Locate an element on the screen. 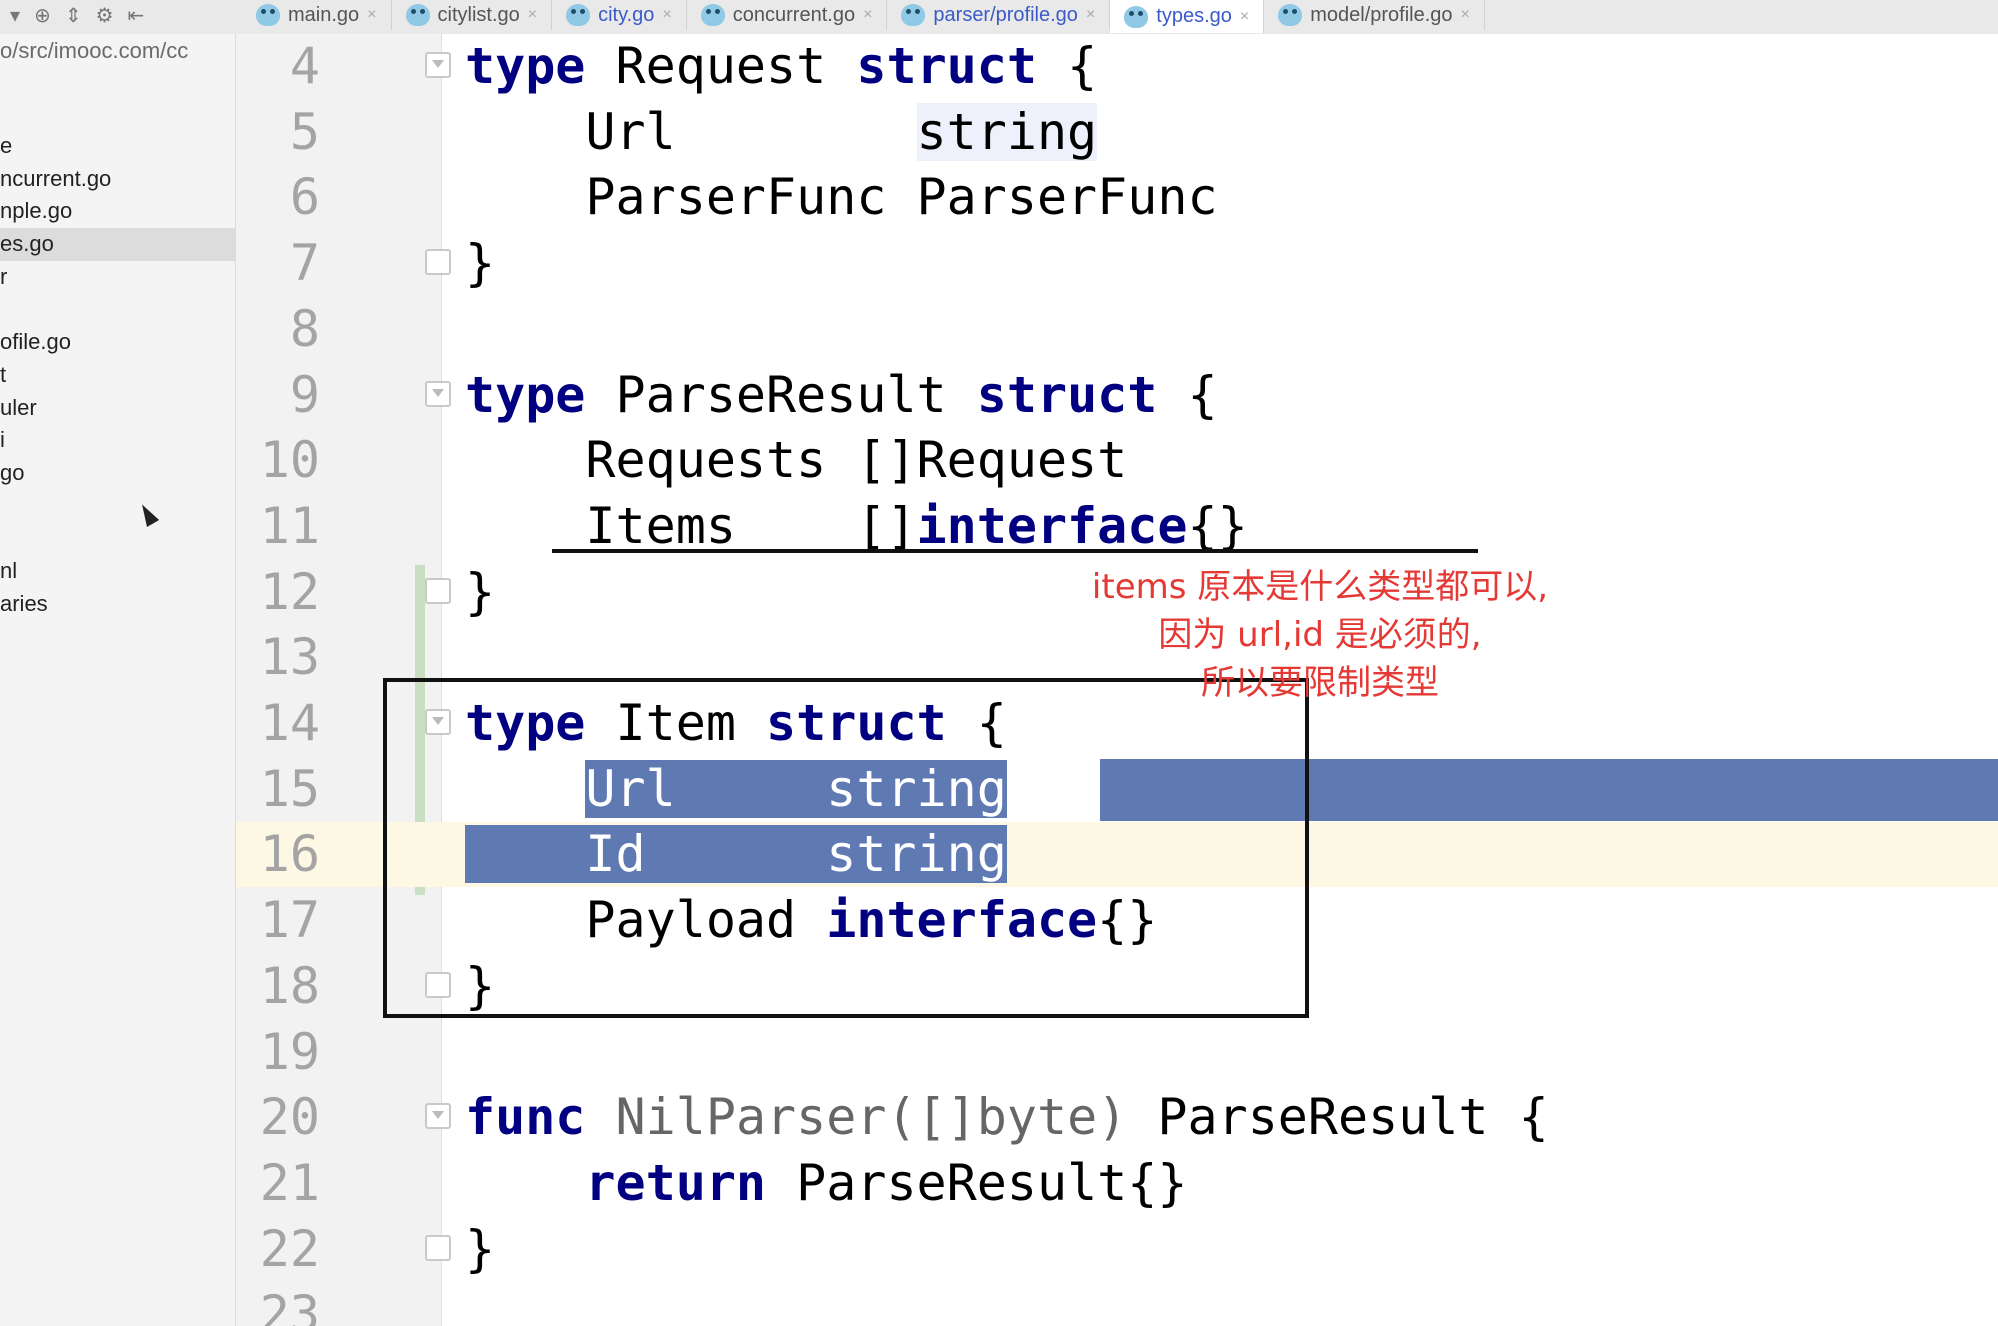  code-line: 22} is located at coordinates (1117, 1249).